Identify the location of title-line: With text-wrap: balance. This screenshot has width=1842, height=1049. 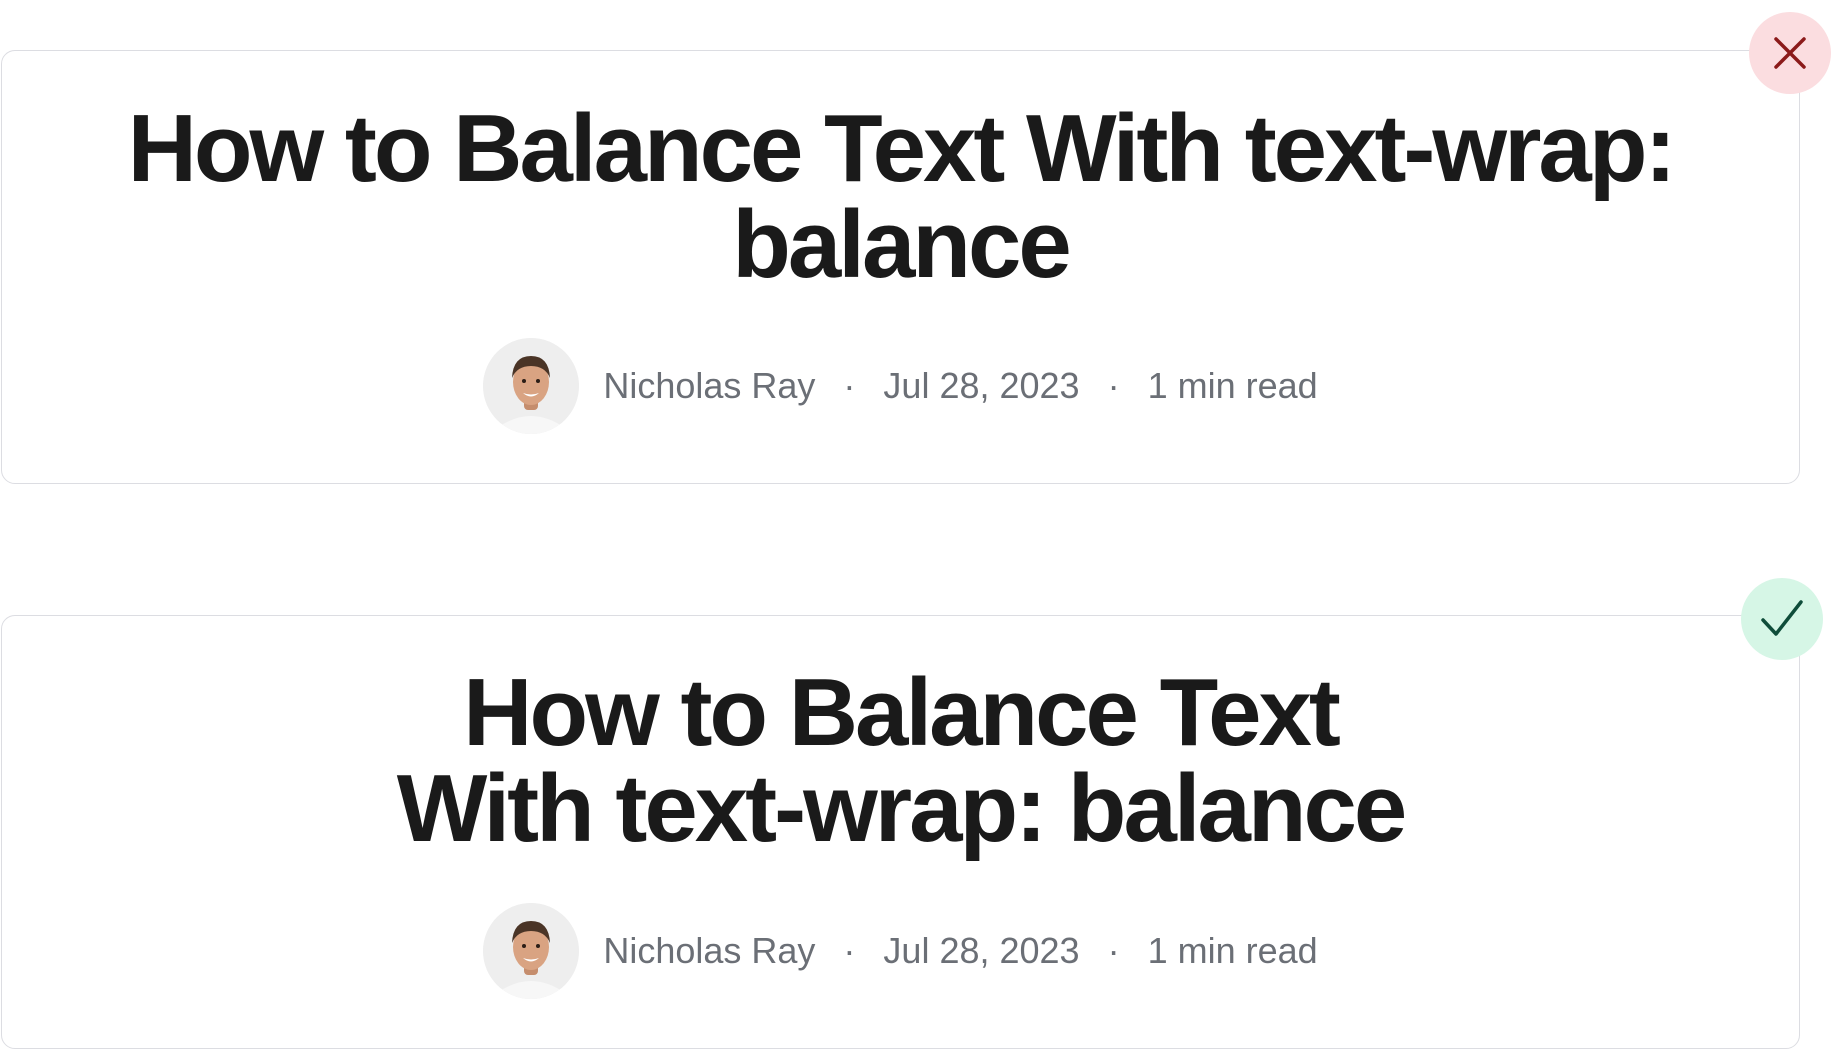
(902, 808).